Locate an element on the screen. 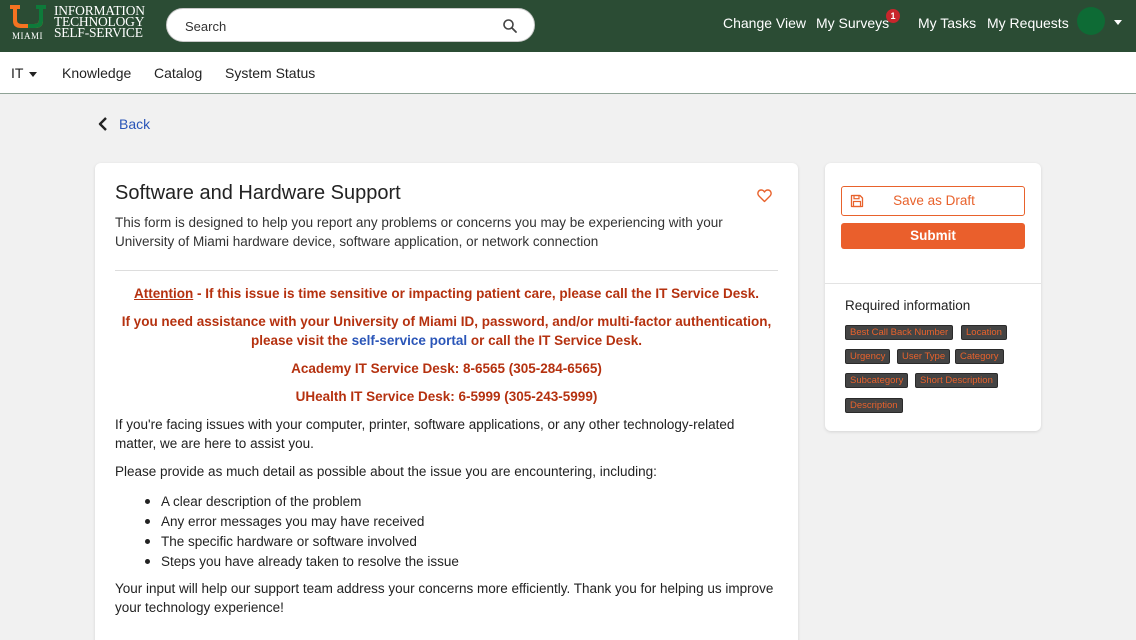 This screenshot has width=1136, height=640. submit-button: Submit is located at coordinates (933, 236).